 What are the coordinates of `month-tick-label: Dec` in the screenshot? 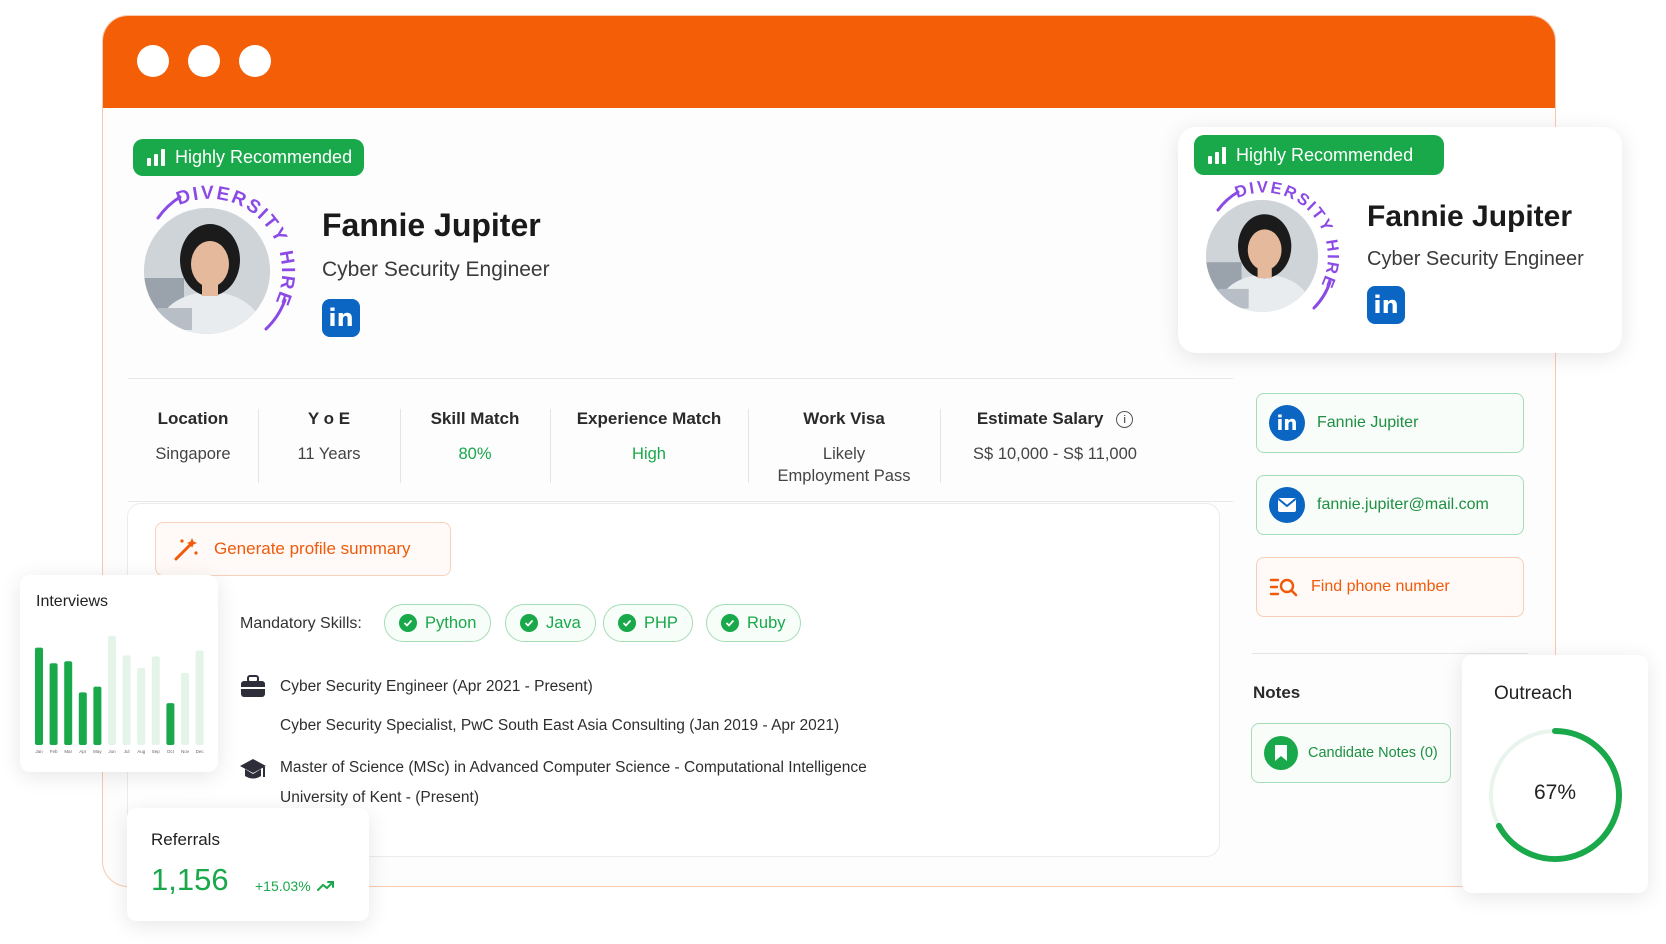 It's located at (200, 751).